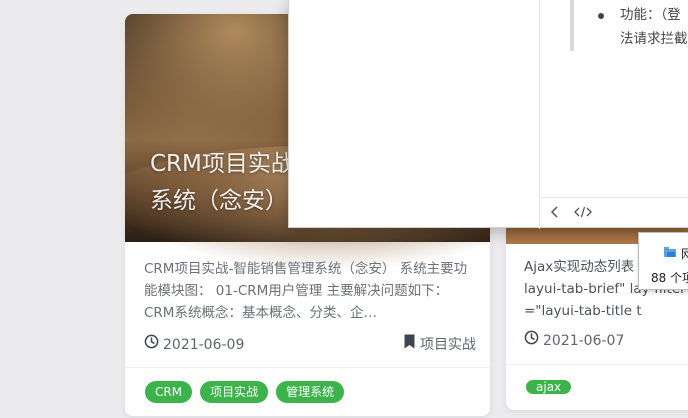 This screenshot has height=418, width=688. I want to click on tag-crm: CRM, so click(169, 392).